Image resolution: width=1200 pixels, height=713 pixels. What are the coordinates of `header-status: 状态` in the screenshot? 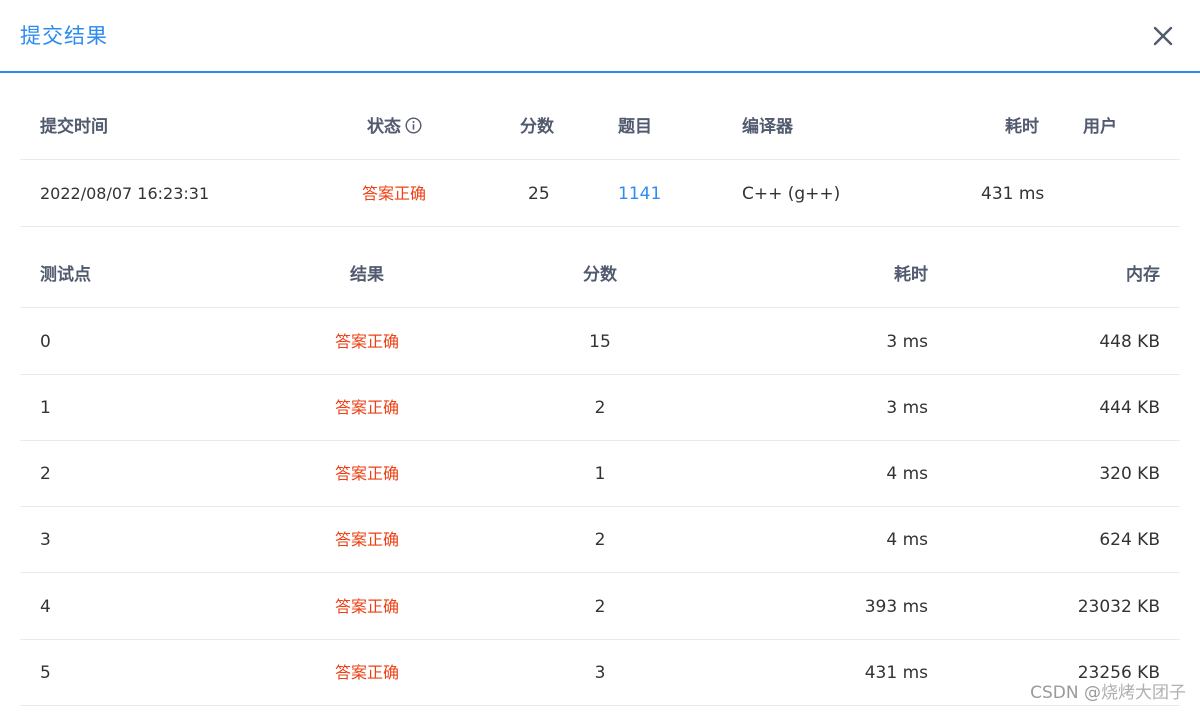 It's located at (394, 127).